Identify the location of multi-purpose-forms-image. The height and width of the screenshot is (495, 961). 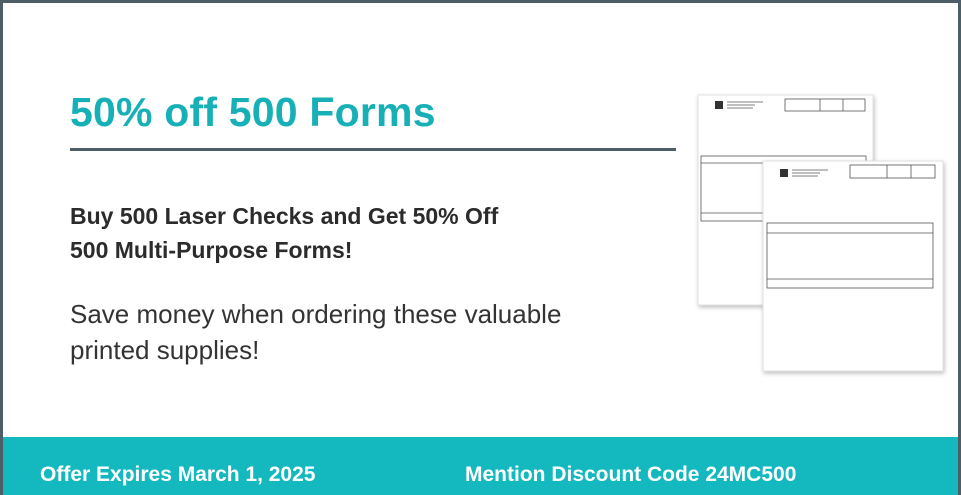
(820, 233).